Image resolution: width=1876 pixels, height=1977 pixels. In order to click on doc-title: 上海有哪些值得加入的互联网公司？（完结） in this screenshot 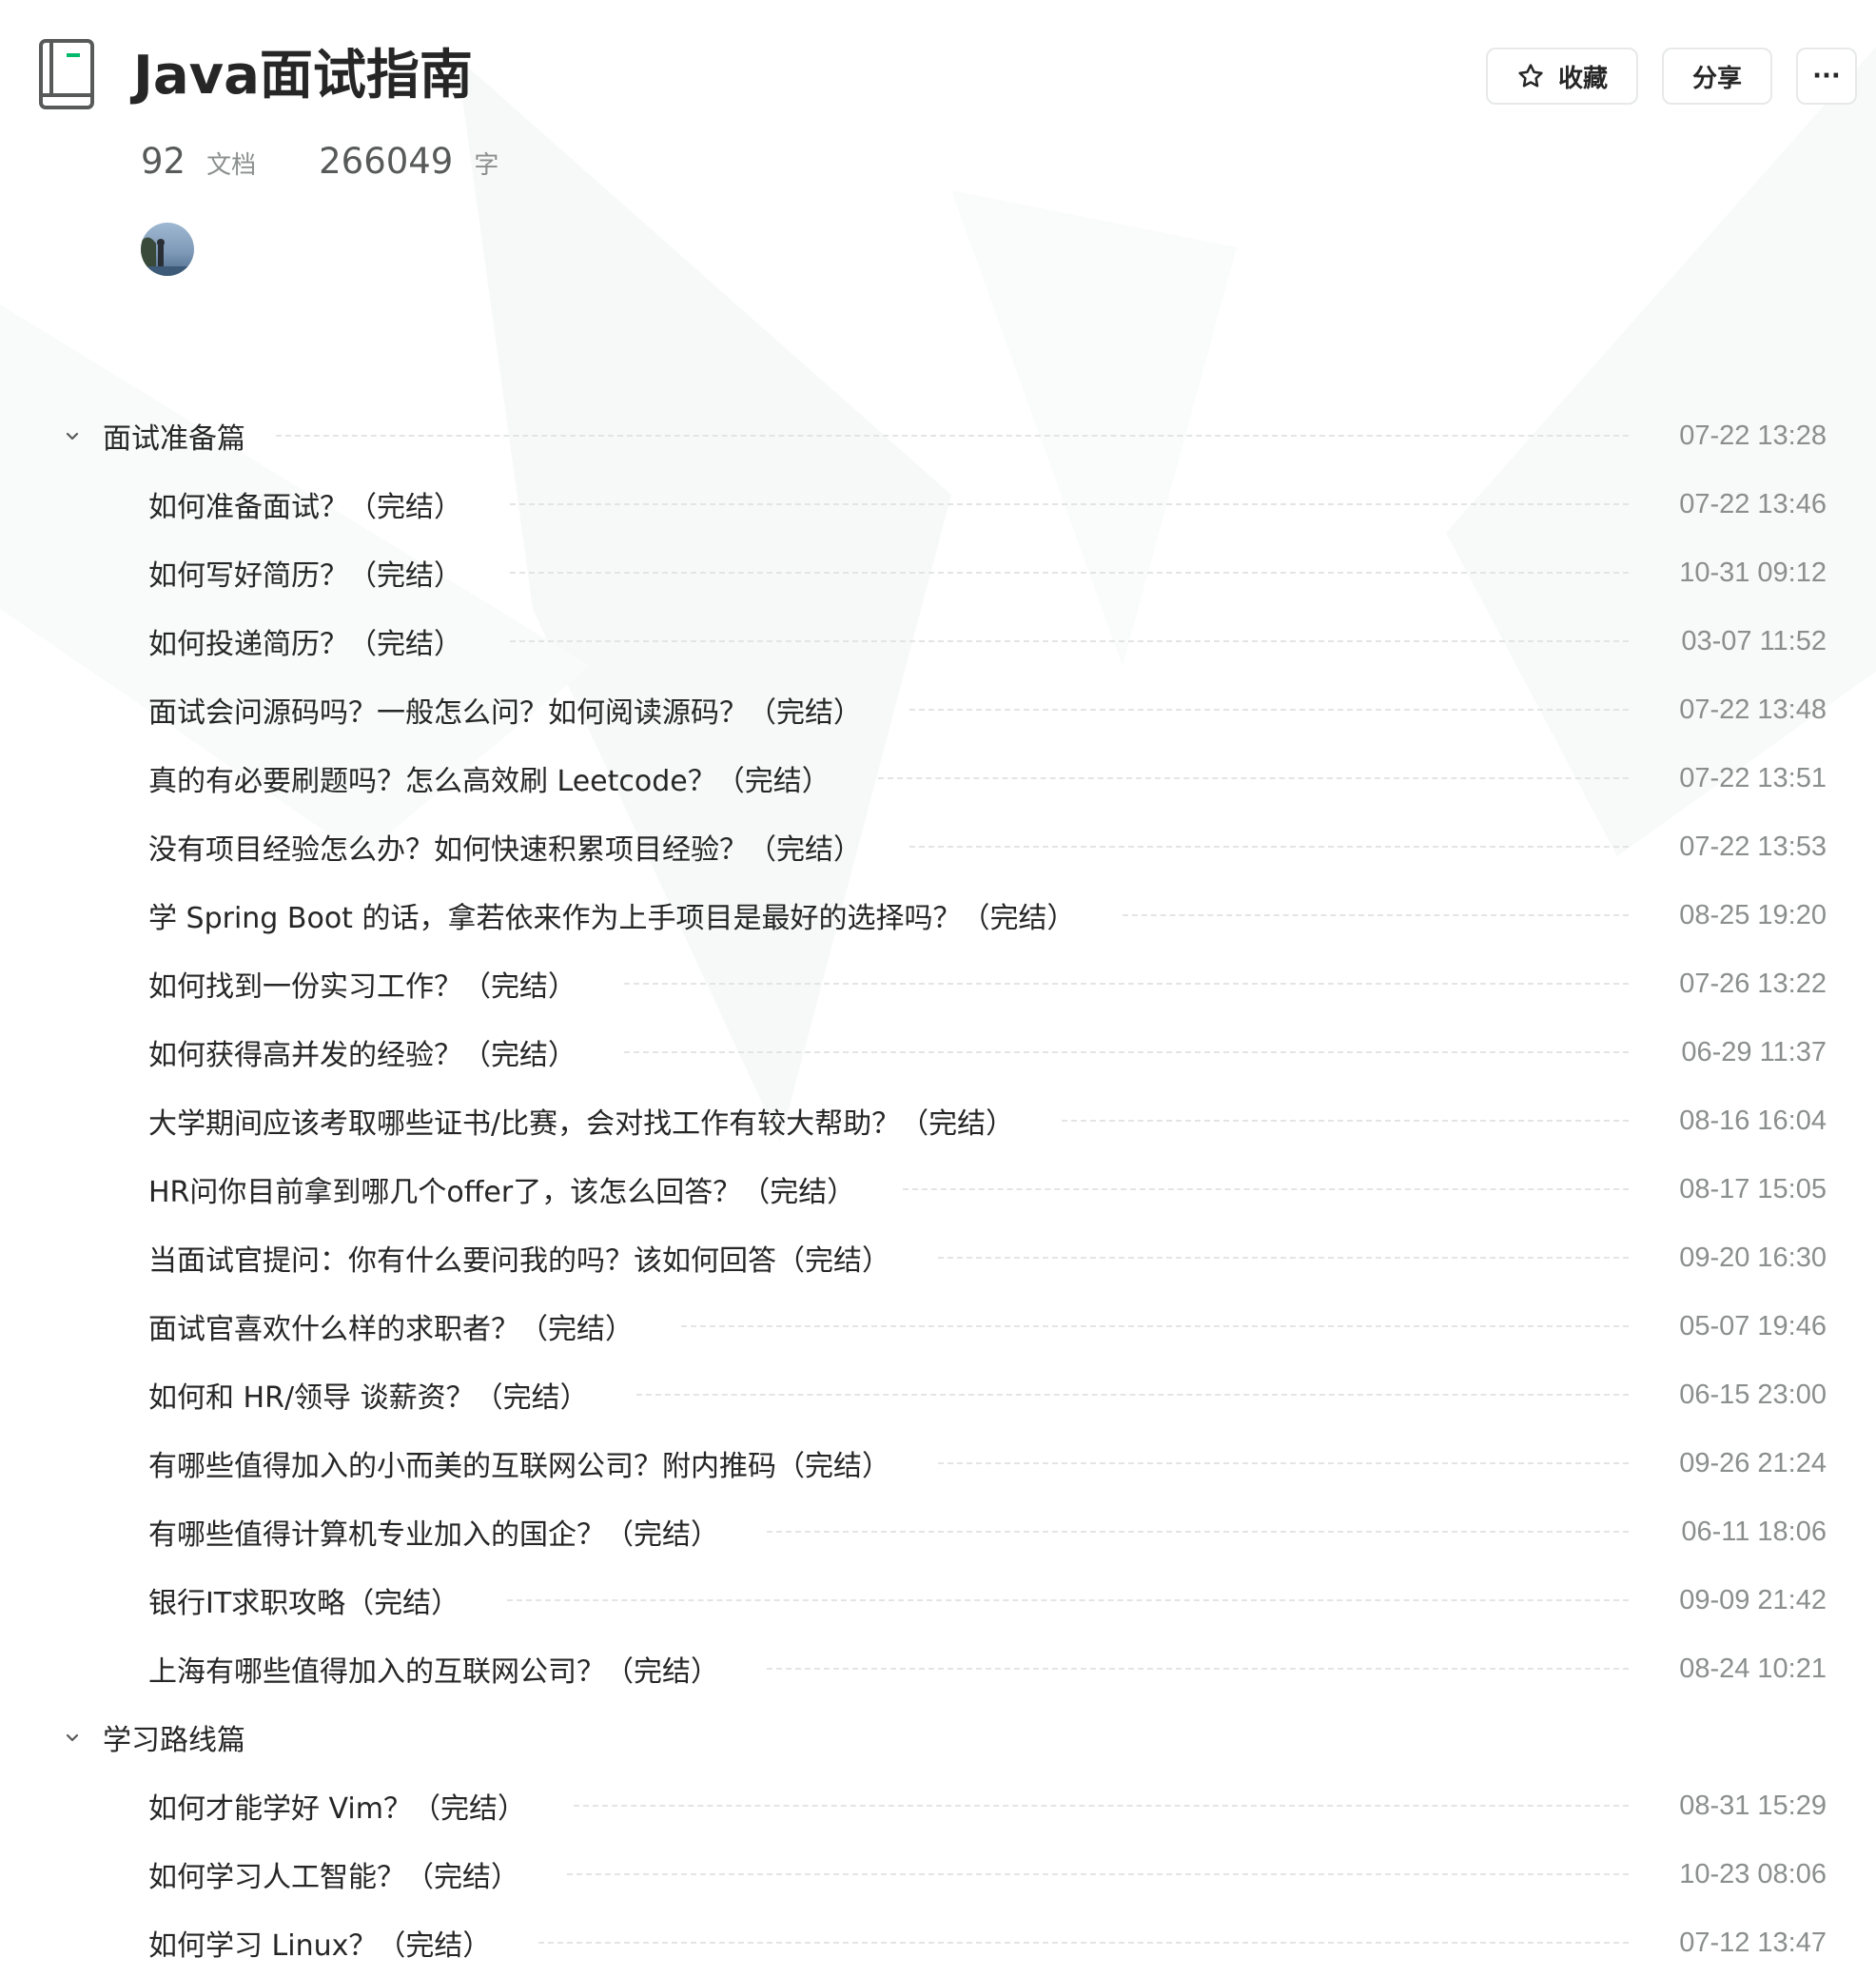, I will do `click(433, 1672)`.